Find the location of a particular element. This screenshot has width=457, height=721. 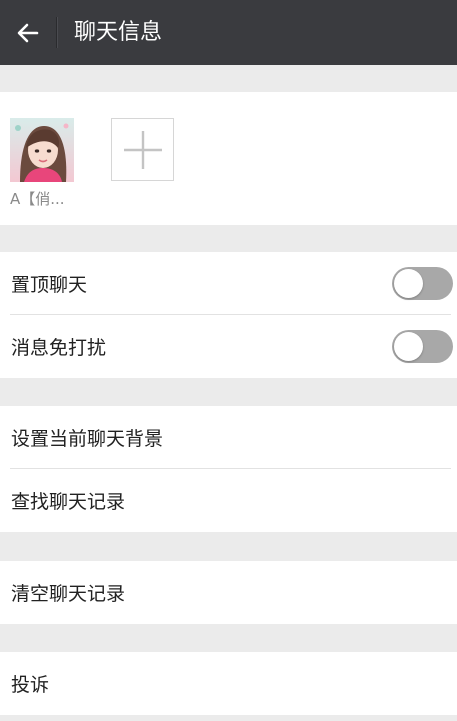

add-member-button is located at coordinates (142, 149).